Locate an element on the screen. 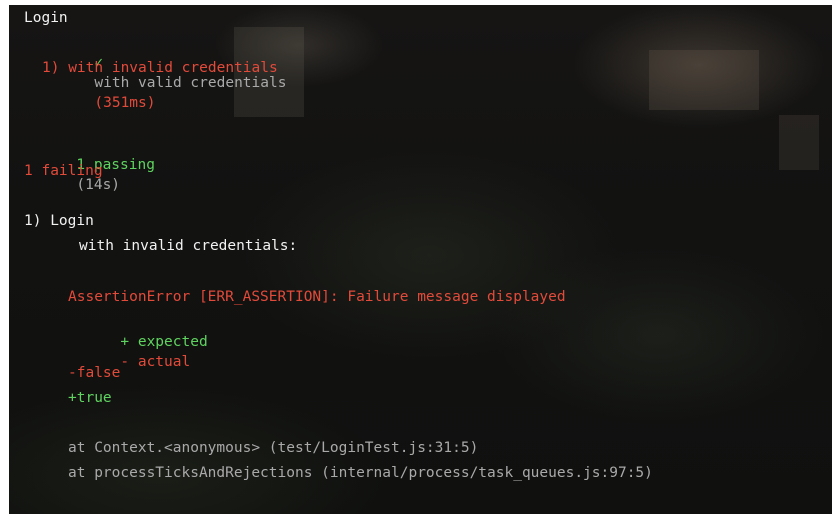  summary-failing: 1 failing is located at coordinates (63, 171).